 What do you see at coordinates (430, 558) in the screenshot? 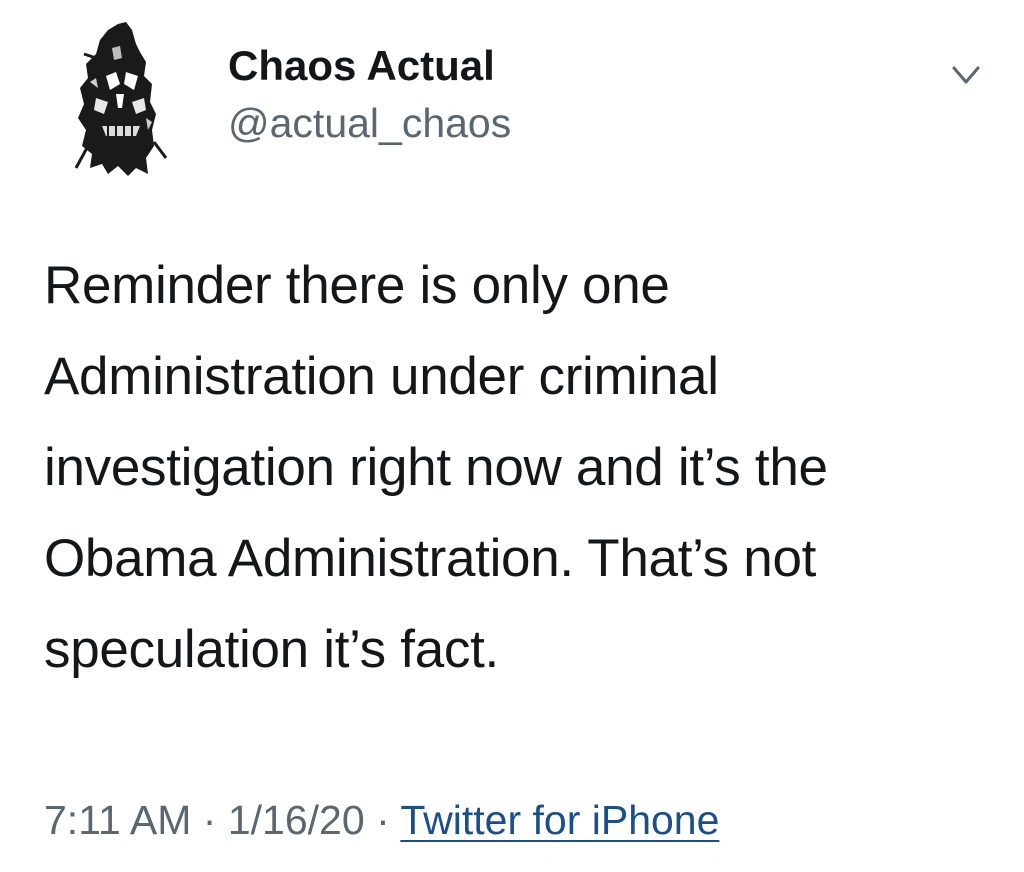
I see `tweet-line: Obama Administration. That’s not` at bounding box center [430, 558].